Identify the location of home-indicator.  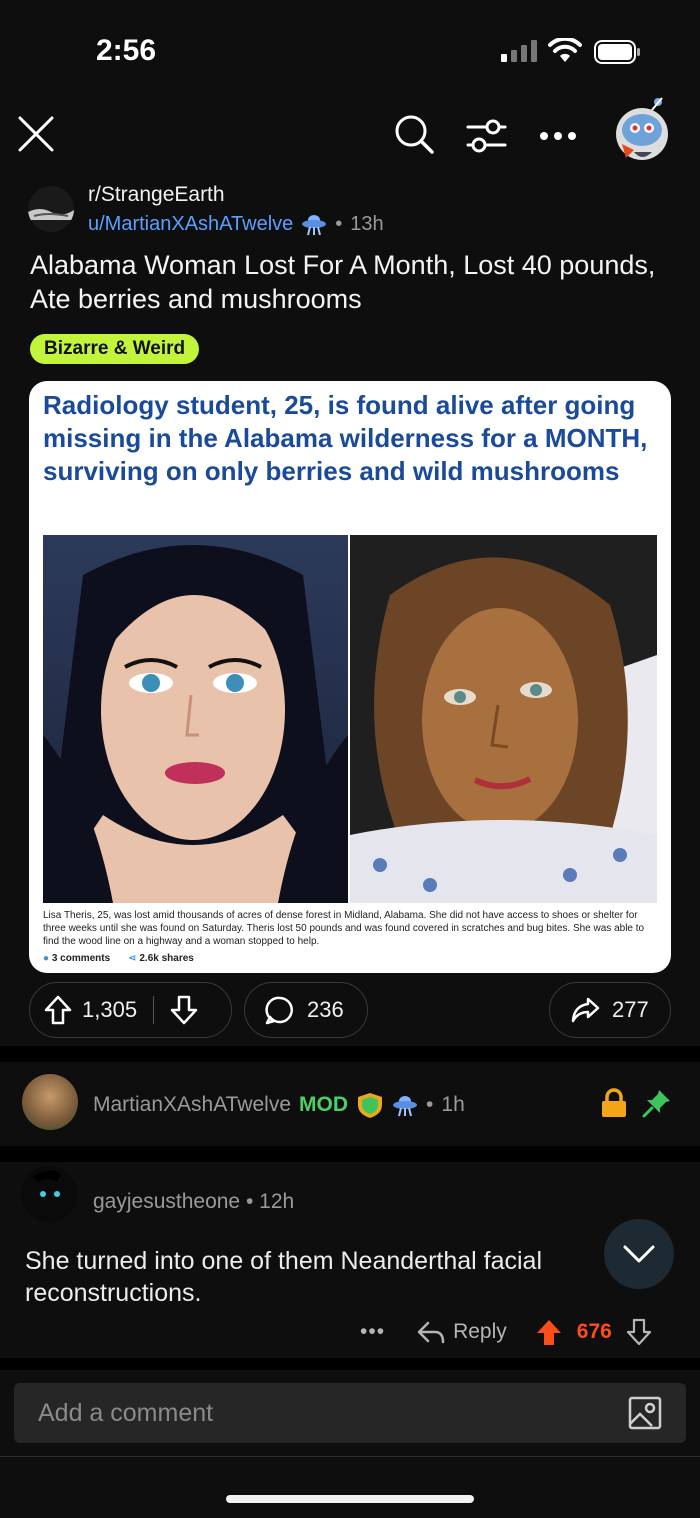
(350, 1499).